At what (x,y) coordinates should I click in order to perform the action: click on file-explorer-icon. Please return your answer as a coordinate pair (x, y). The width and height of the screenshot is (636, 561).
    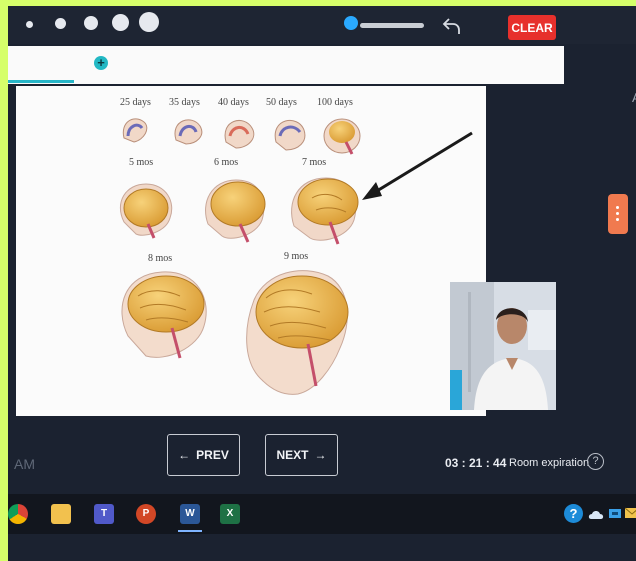
    Looking at the image, I should click on (61, 514).